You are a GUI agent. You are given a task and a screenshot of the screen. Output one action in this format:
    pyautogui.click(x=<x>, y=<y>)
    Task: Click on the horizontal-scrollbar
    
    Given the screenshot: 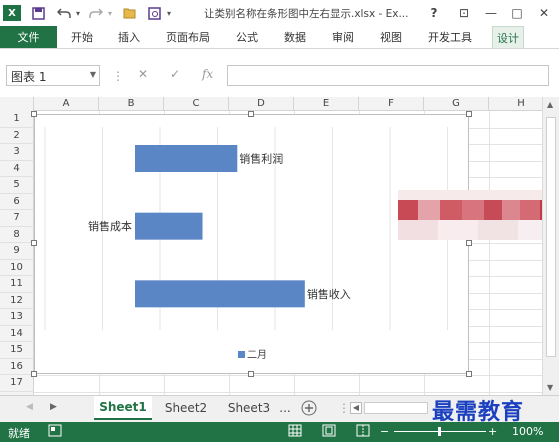 What is the action you would take?
    pyautogui.click(x=396, y=408)
    